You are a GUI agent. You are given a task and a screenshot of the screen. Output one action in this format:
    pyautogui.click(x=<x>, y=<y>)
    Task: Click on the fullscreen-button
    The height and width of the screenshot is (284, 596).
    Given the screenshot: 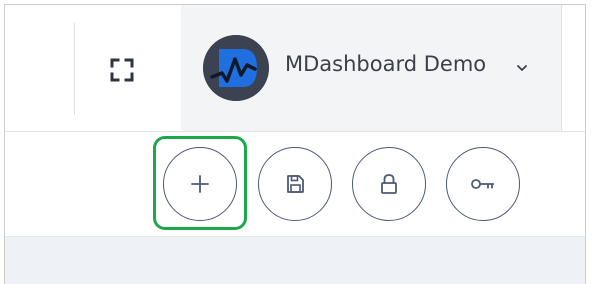 What is the action you would take?
    pyautogui.click(x=122, y=70)
    